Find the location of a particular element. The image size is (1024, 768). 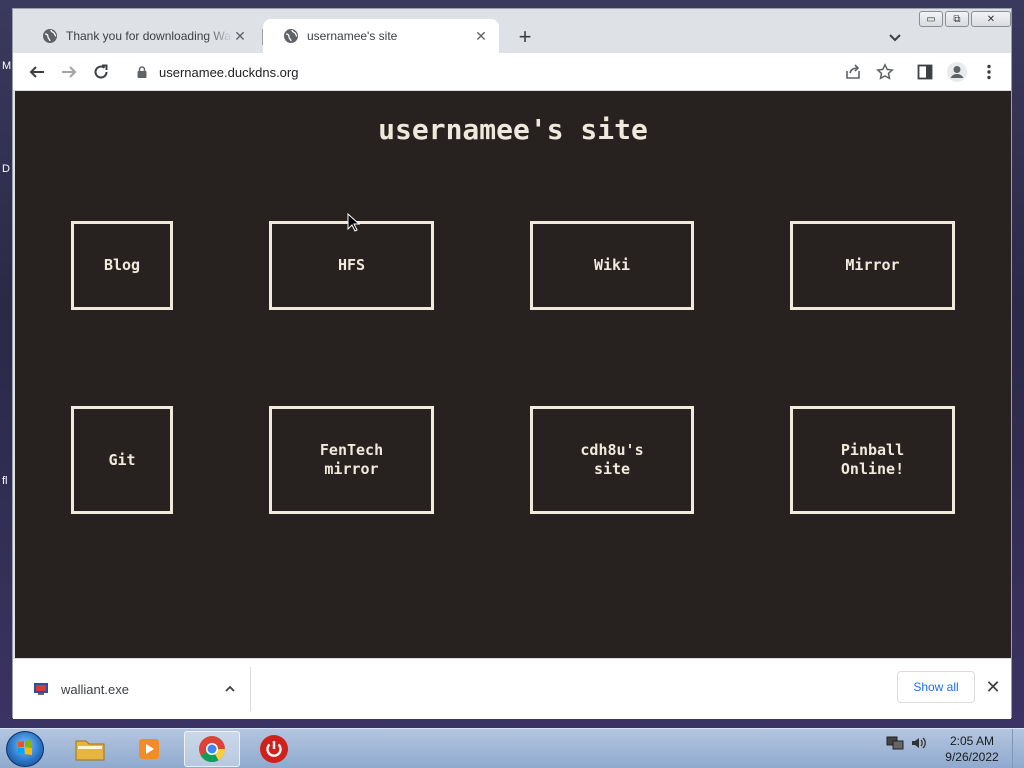

link-blog: Blog is located at coordinates (122, 265).